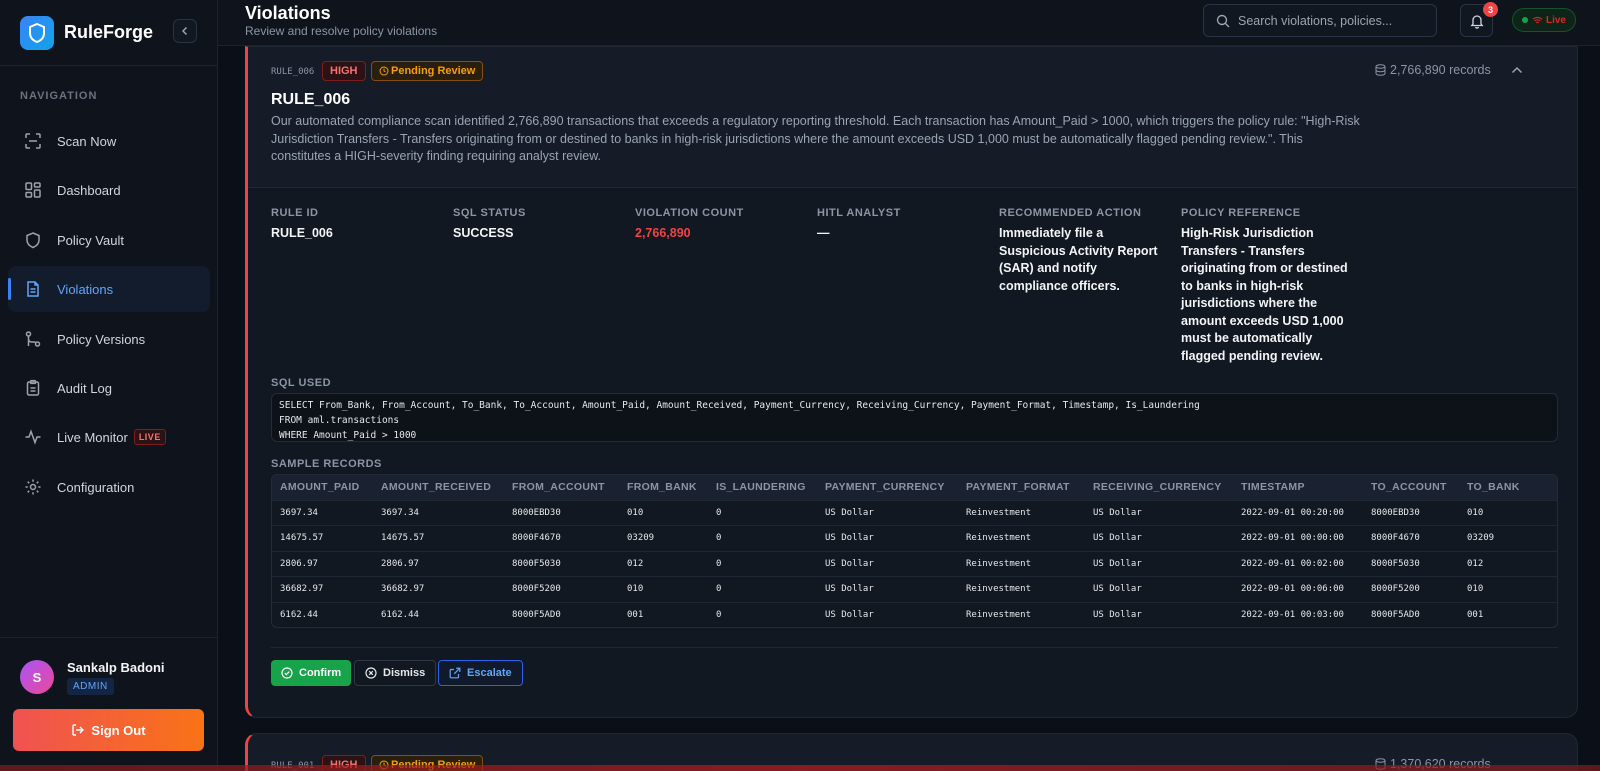 This screenshot has width=1600, height=771. I want to click on table-cell: 36682.97, so click(438, 589).